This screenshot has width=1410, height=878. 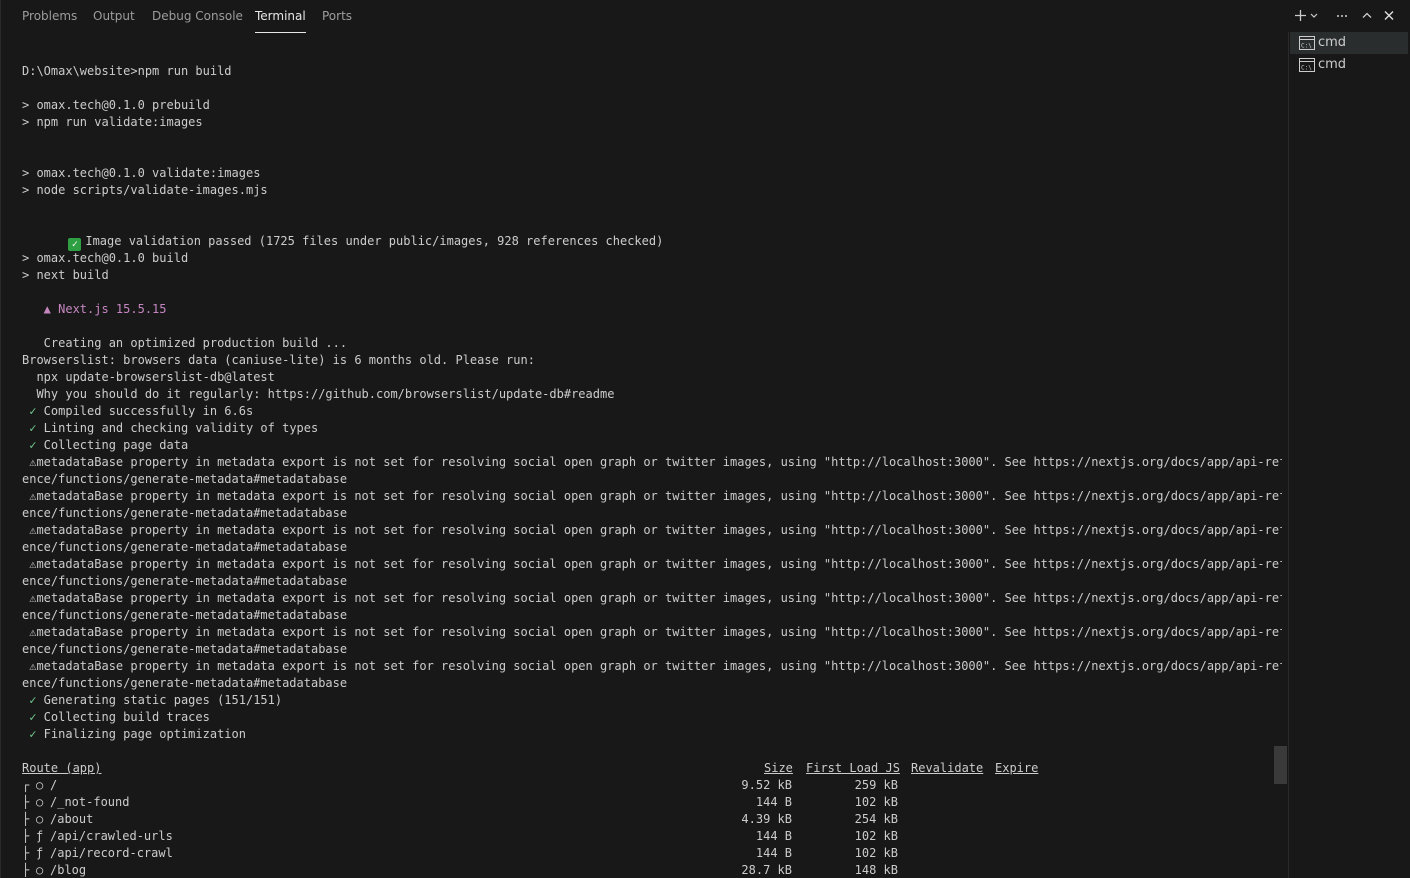 I want to click on close-icon, so click(x=1389, y=15).